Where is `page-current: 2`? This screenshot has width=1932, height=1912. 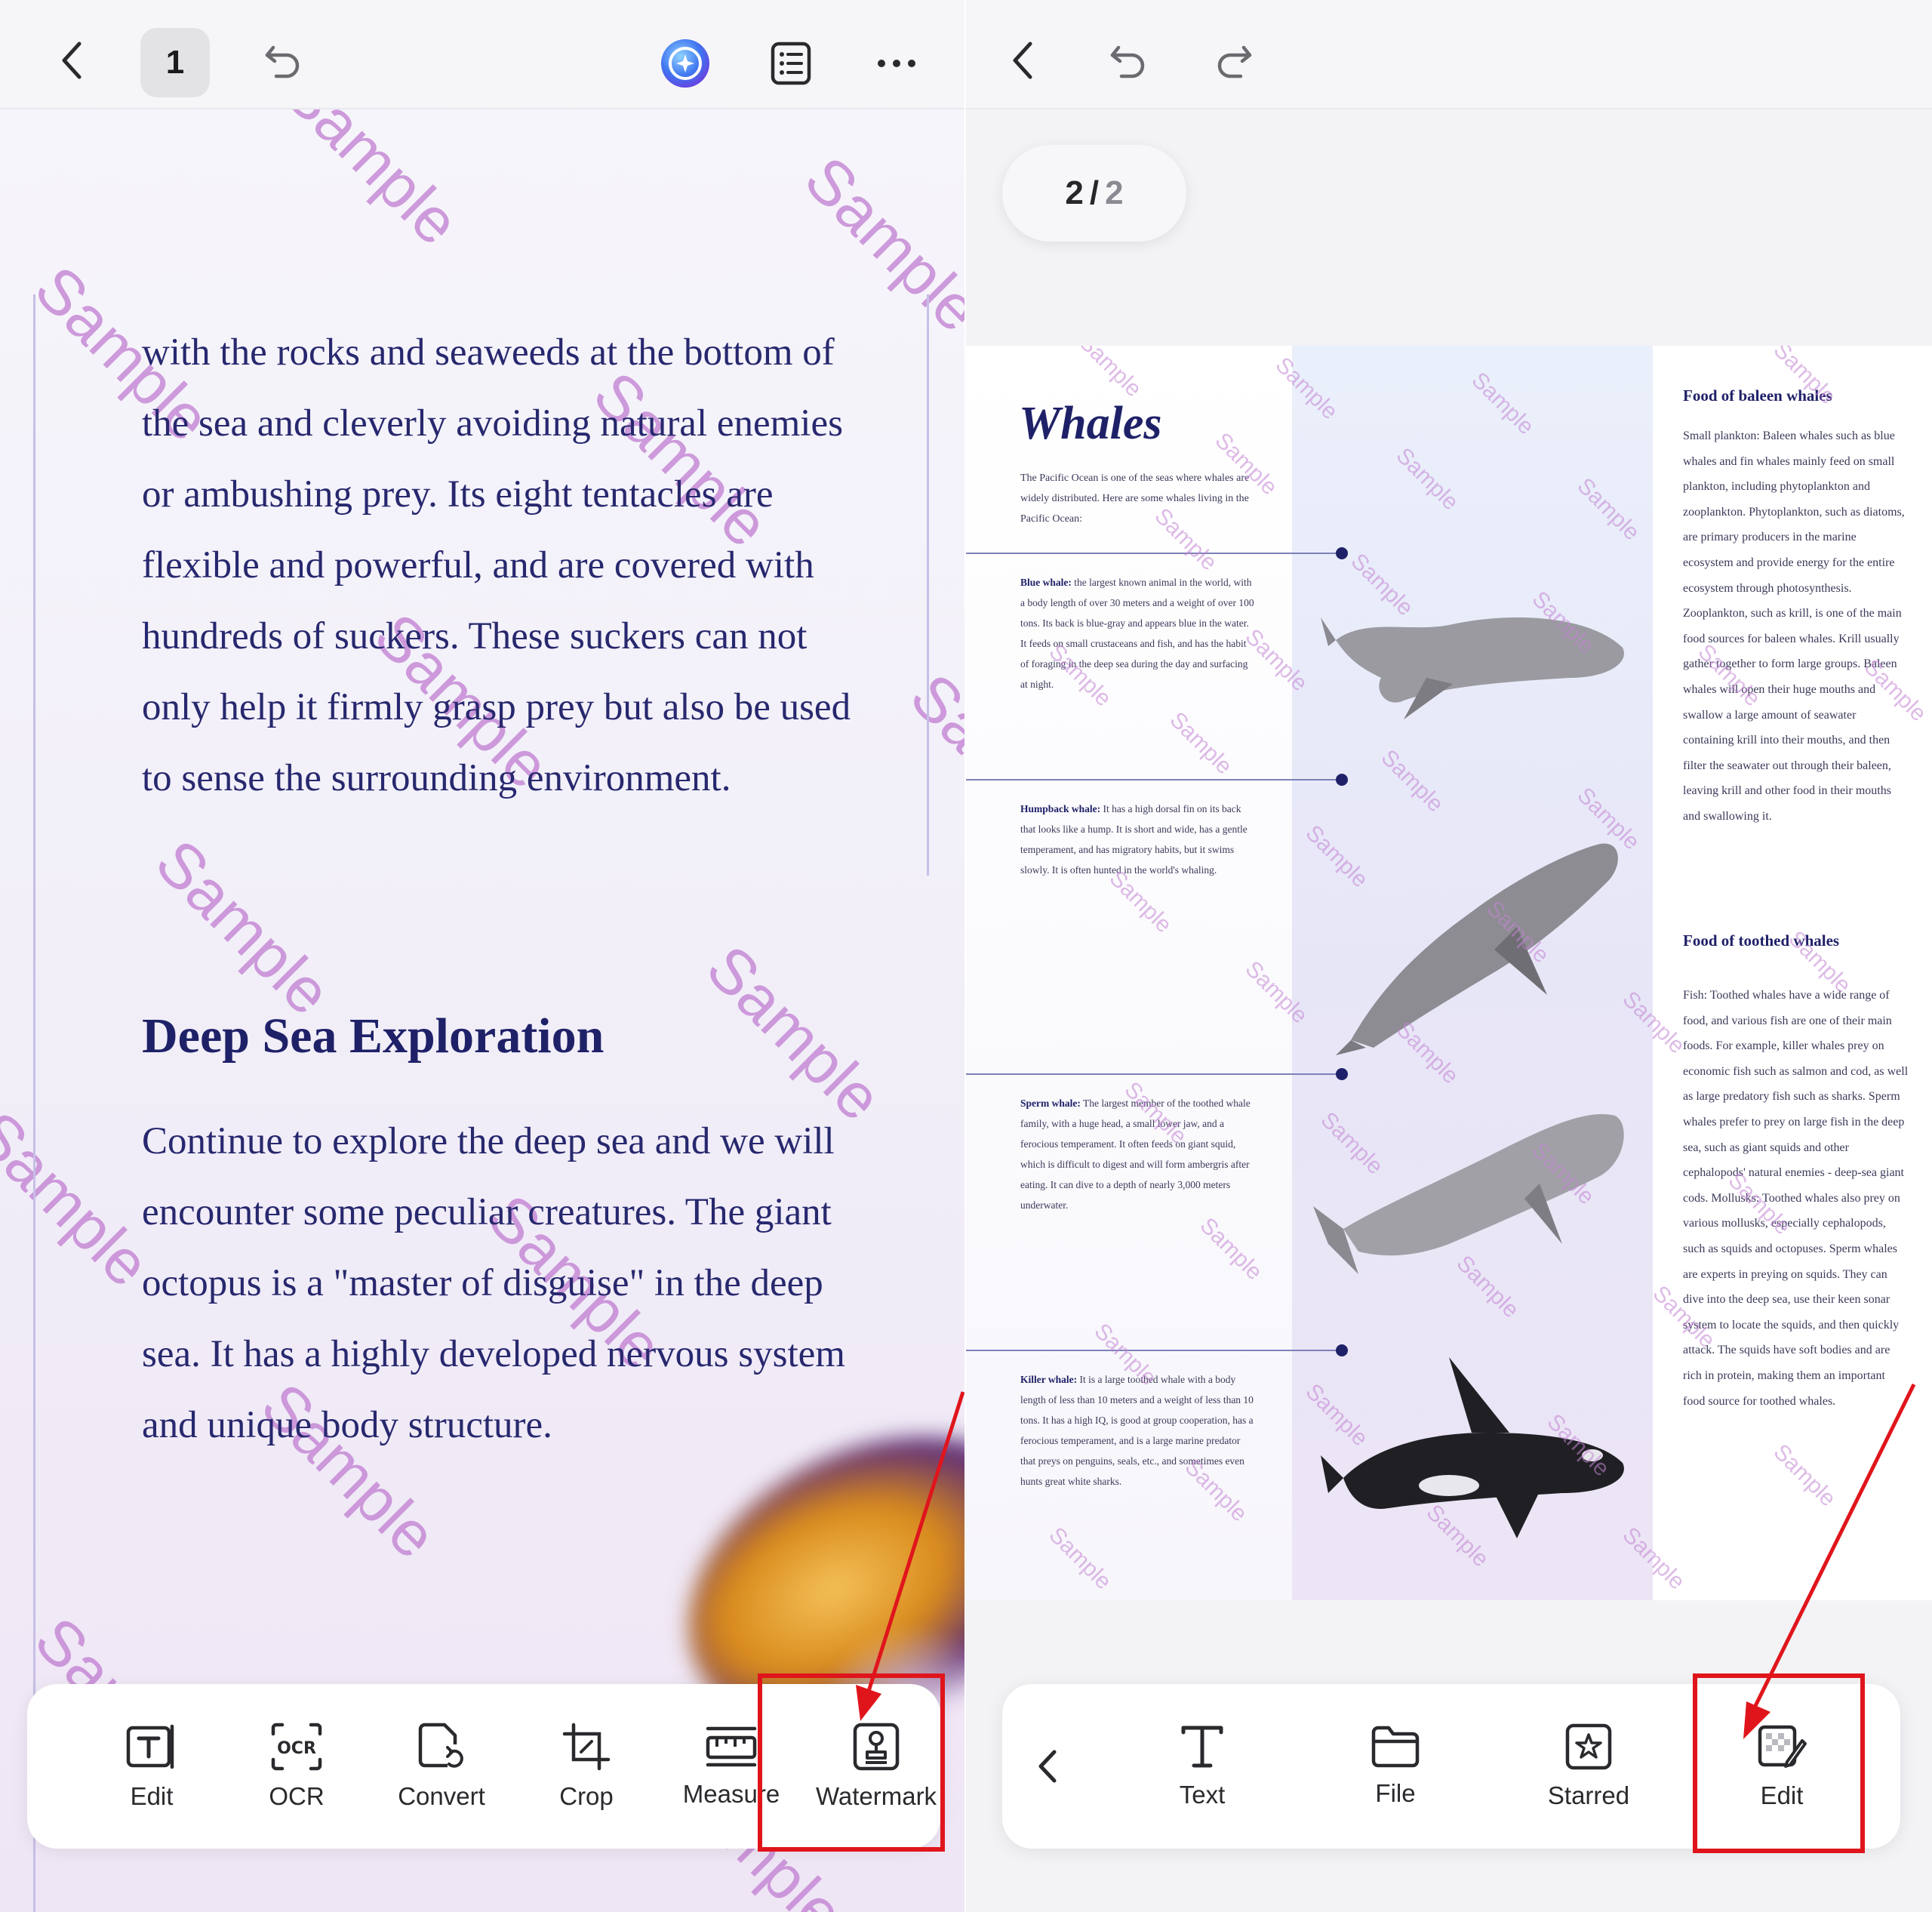
page-current: 2 is located at coordinates (1074, 193).